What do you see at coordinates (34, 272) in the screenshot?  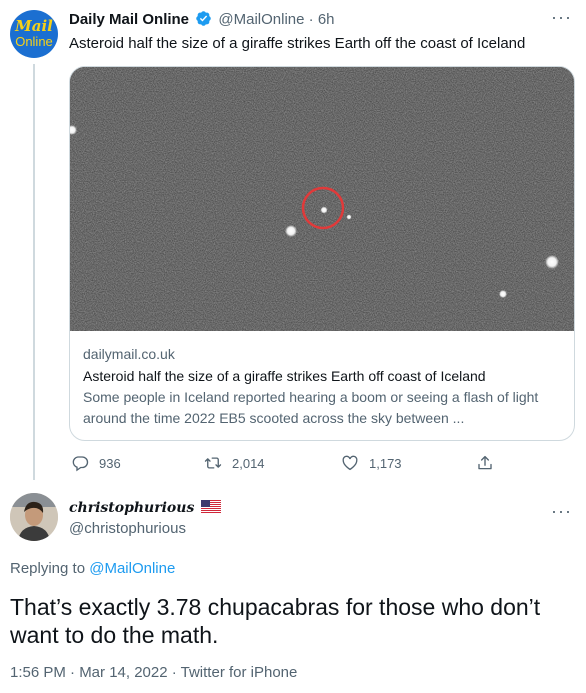 I see `thread-connector-line` at bounding box center [34, 272].